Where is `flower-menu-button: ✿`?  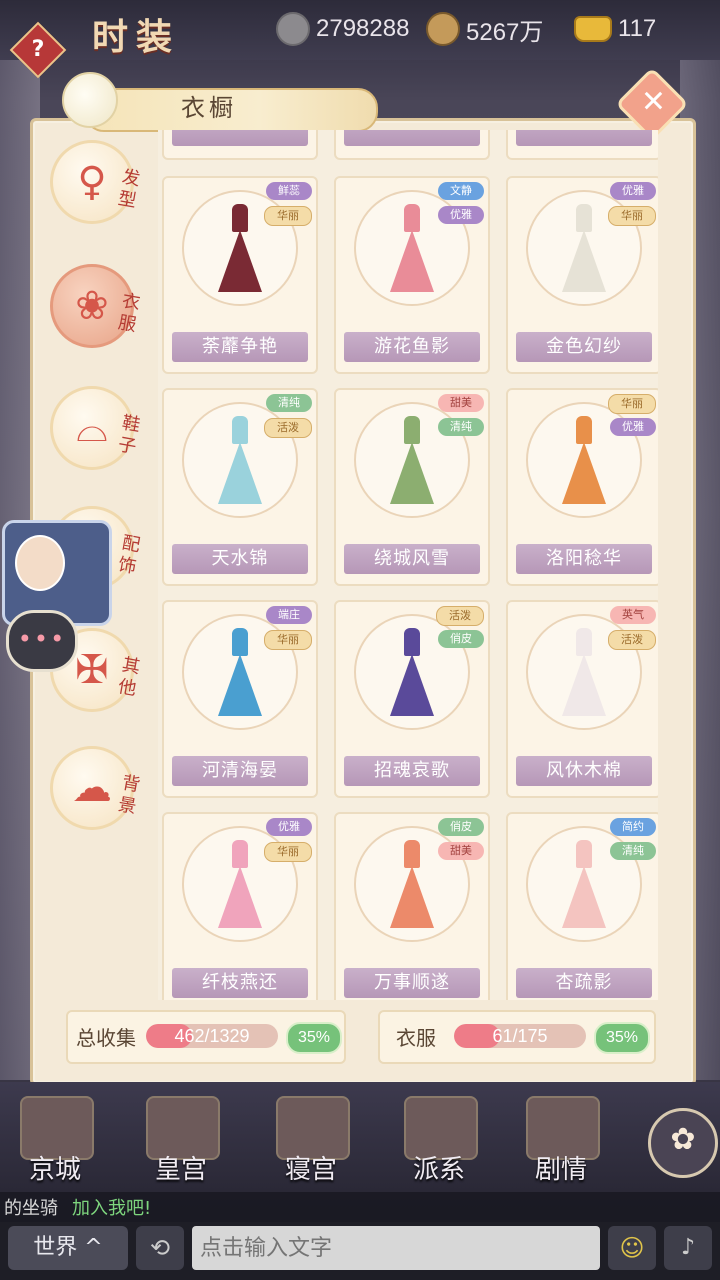
flower-menu-button: ✿ is located at coordinates (683, 1143).